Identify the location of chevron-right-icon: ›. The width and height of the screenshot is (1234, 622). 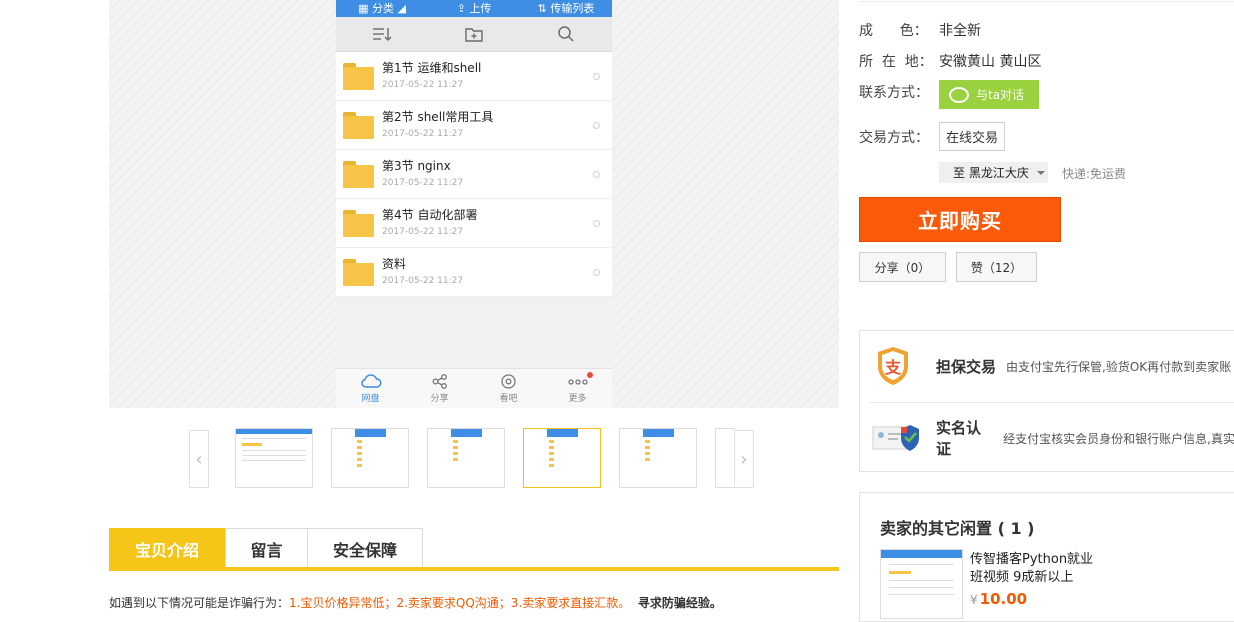
(744, 459).